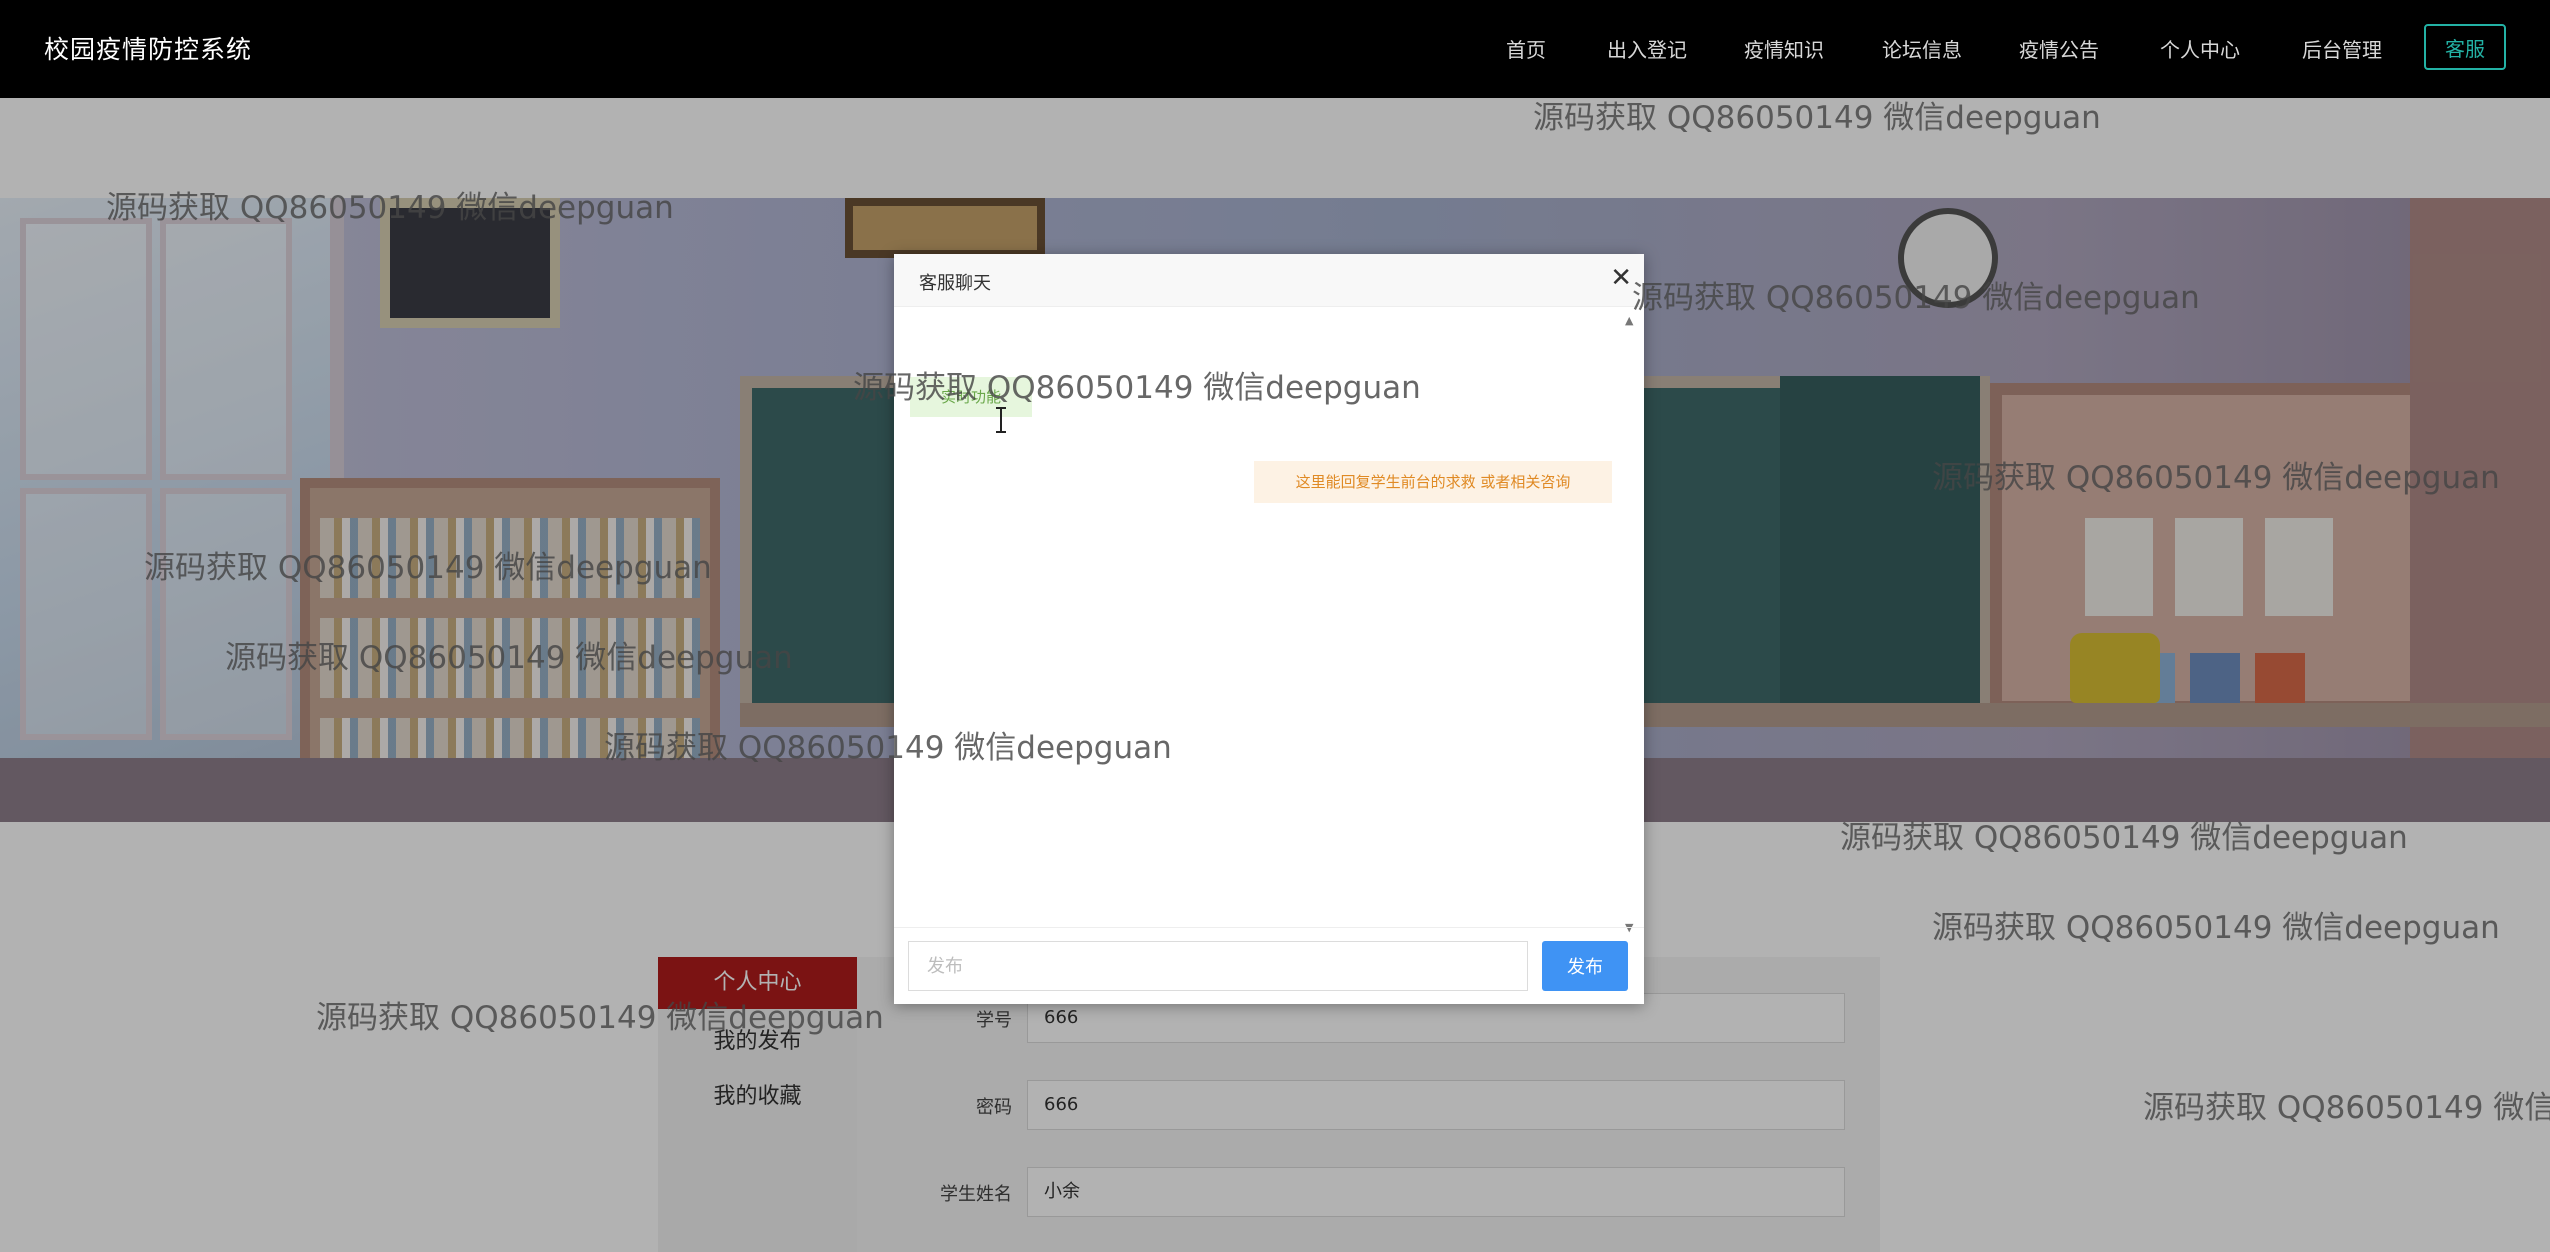 Image resolution: width=2550 pixels, height=1252 pixels. Describe the element at coordinates (1526, 48) in the screenshot. I see `nav-home: 首页` at that location.